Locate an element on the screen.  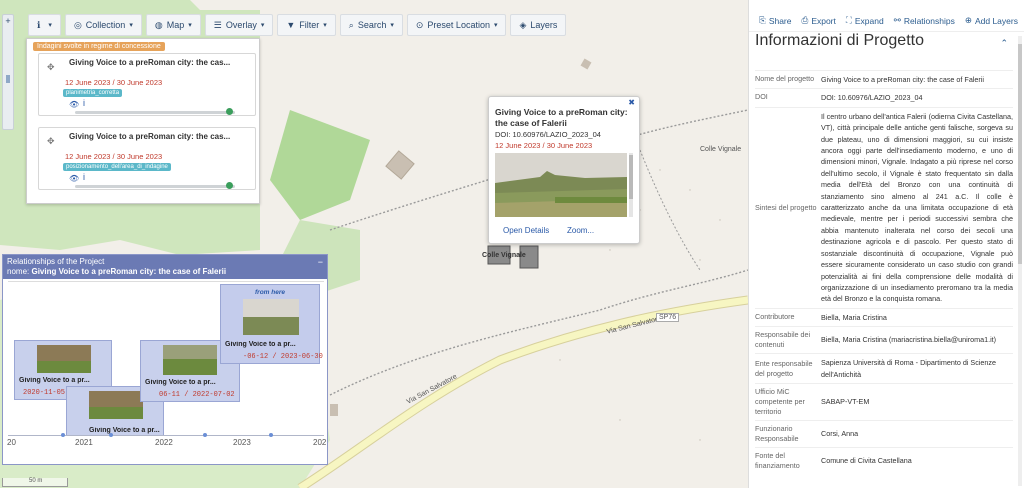
relationships-label: Relationships is located at coordinates (929, 20).